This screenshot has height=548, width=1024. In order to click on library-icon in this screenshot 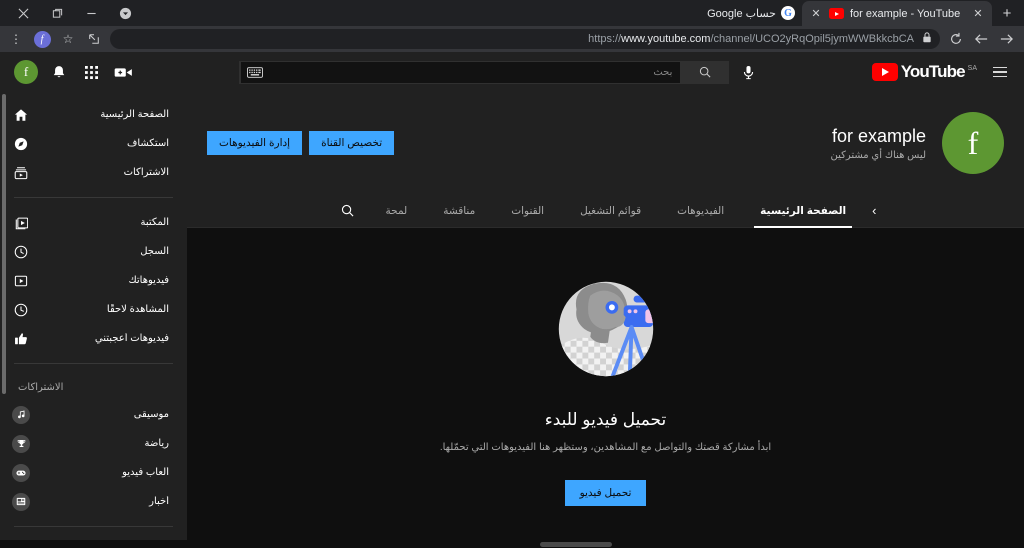, I will do `click(21, 223)`.